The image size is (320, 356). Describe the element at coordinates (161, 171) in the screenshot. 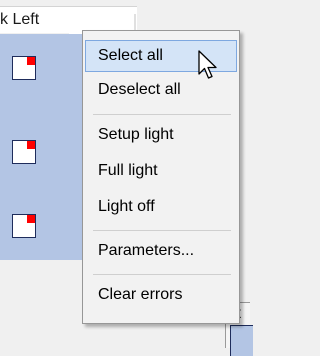

I see `menu-item-full-light: Full light` at that location.